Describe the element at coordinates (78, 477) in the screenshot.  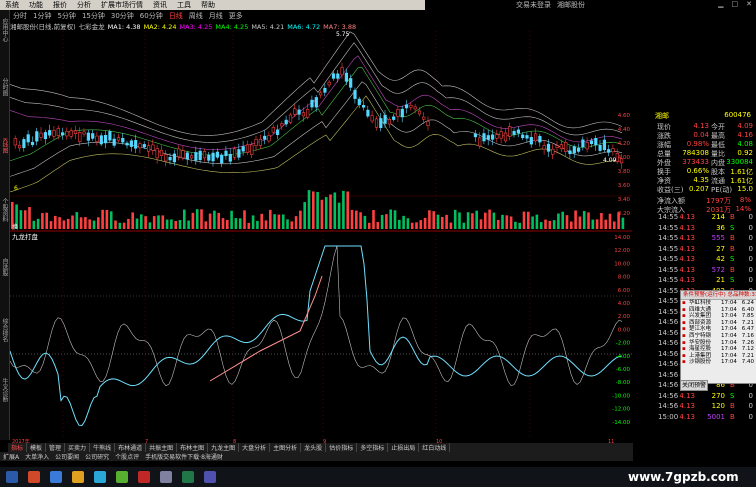
I see `folder-icon` at that location.